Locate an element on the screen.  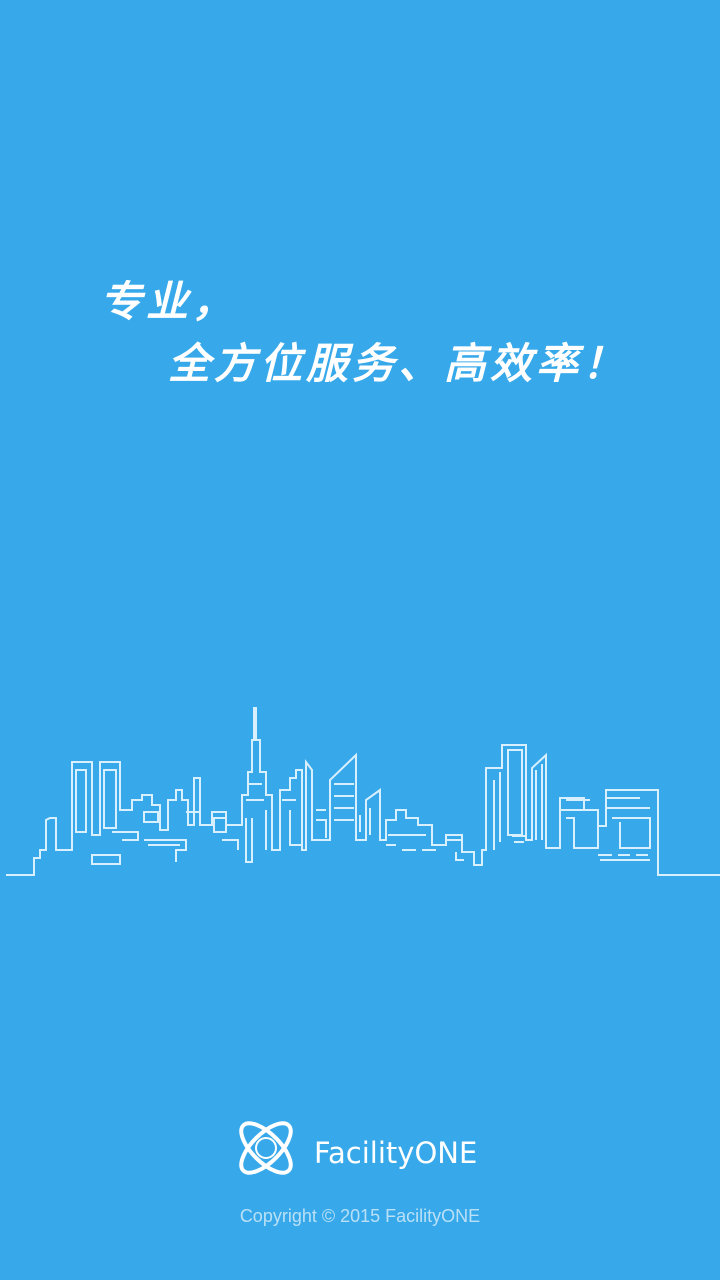
slogan-line-2: 全方位服务、高效率！ is located at coordinates (398, 363).